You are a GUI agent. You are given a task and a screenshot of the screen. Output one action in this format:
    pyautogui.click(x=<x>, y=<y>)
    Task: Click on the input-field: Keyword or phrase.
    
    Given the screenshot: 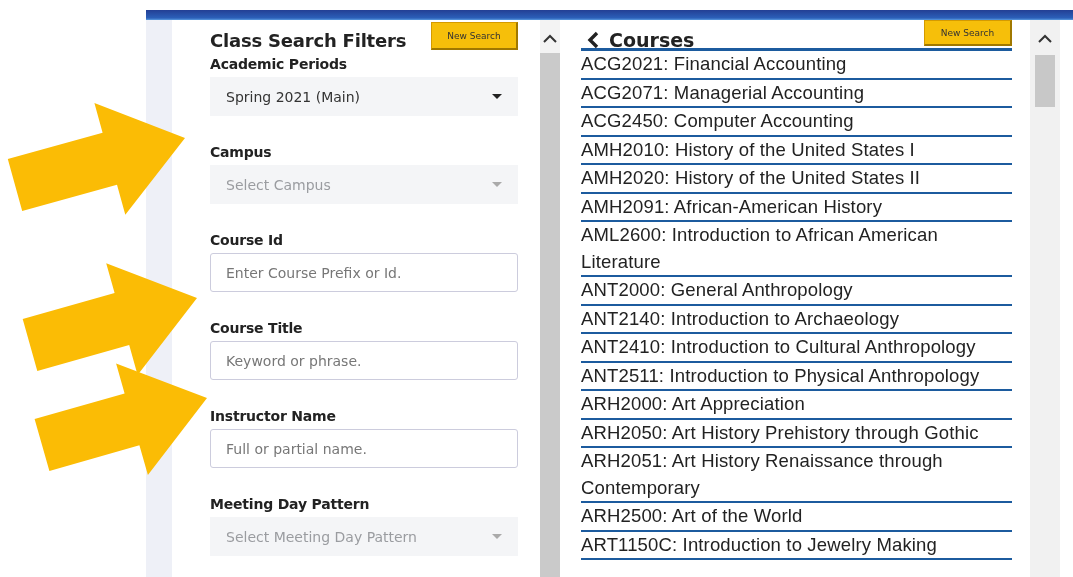 What is the action you would take?
    pyautogui.click(x=364, y=360)
    